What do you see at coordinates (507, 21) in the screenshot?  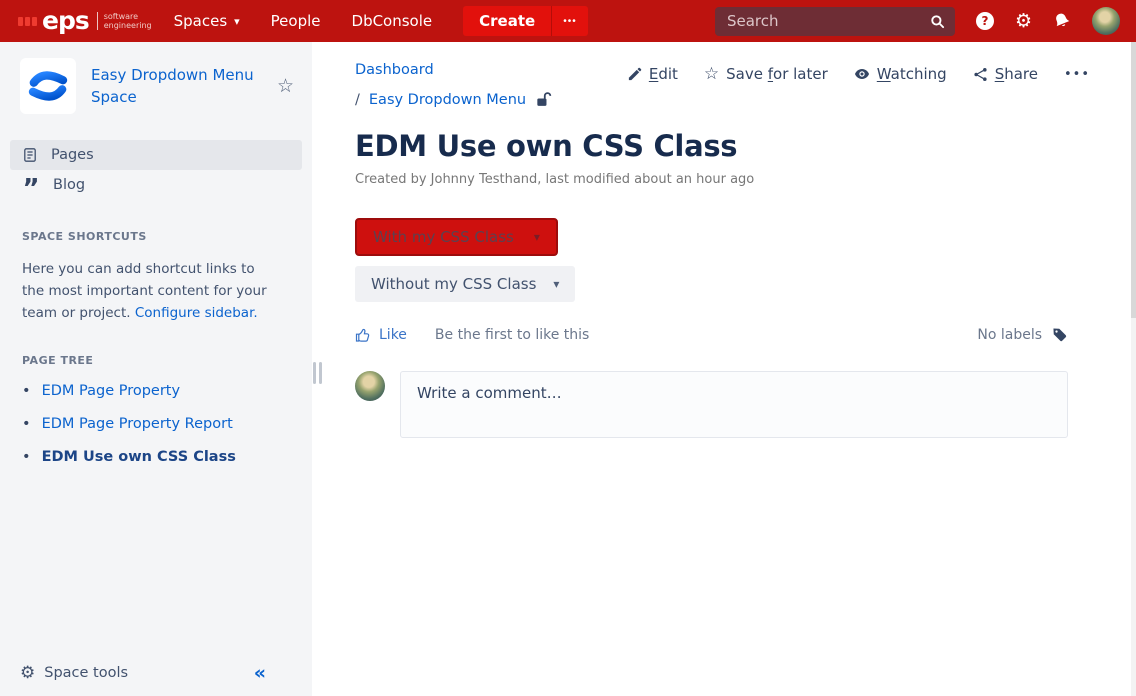 I see `create-button: Create` at bounding box center [507, 21].